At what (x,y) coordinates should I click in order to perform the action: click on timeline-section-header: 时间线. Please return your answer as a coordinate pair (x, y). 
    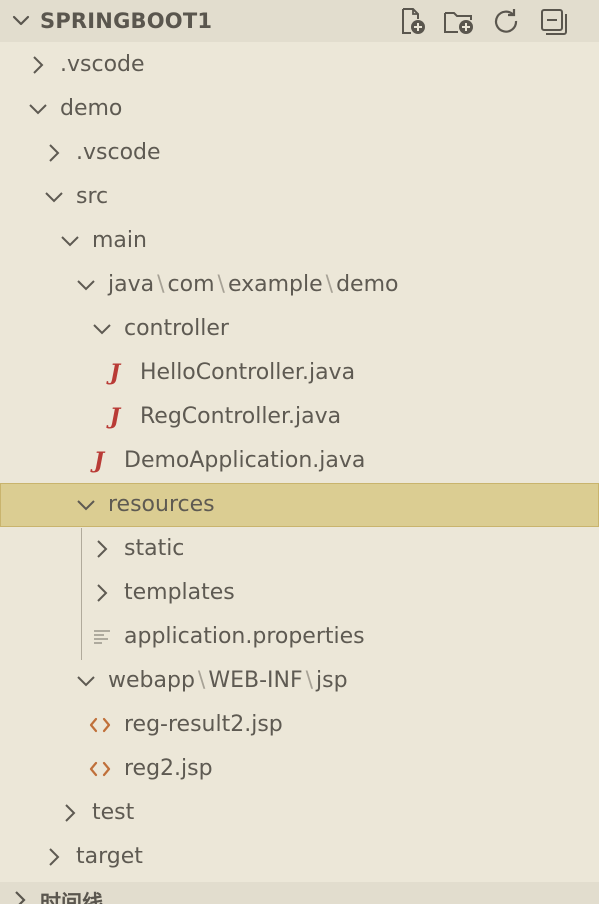
    Looking at the image, I should click on (299, 893).